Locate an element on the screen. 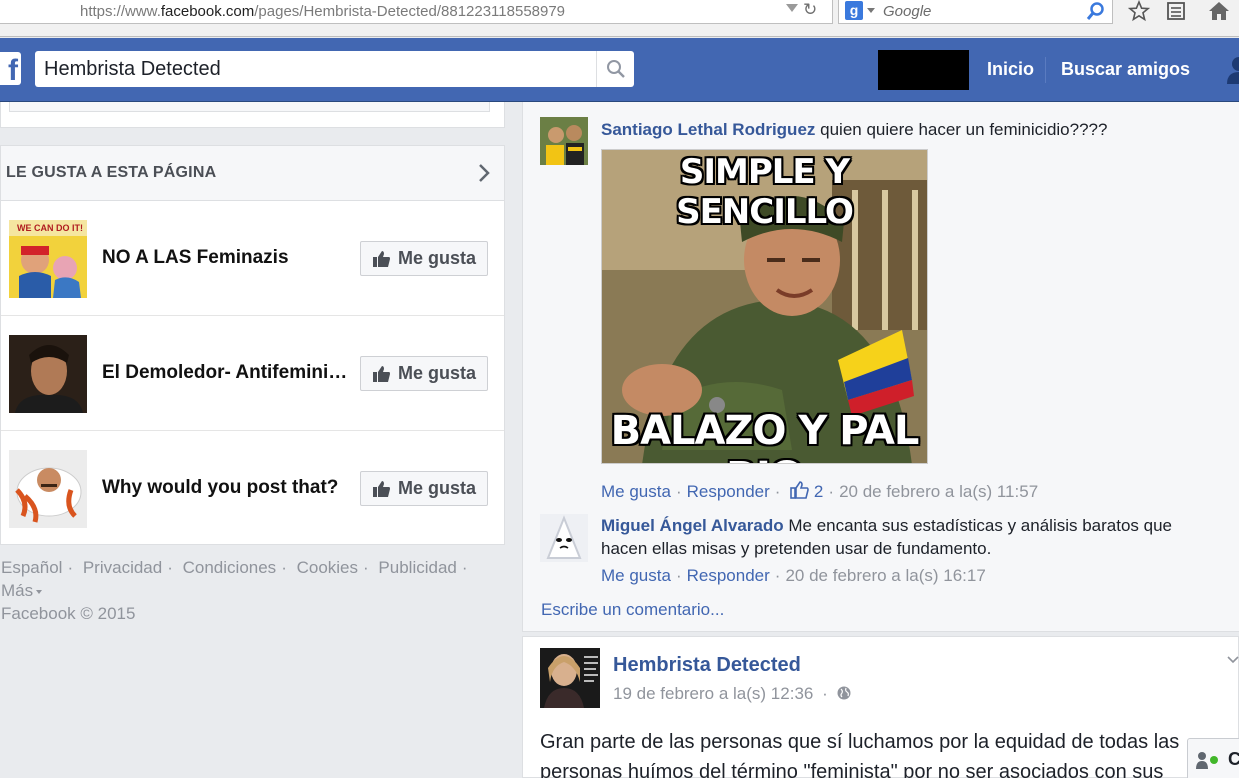 This screenshot has width=1239, height=778. comment-like-count: 2 is located at coordinates (818, 491).